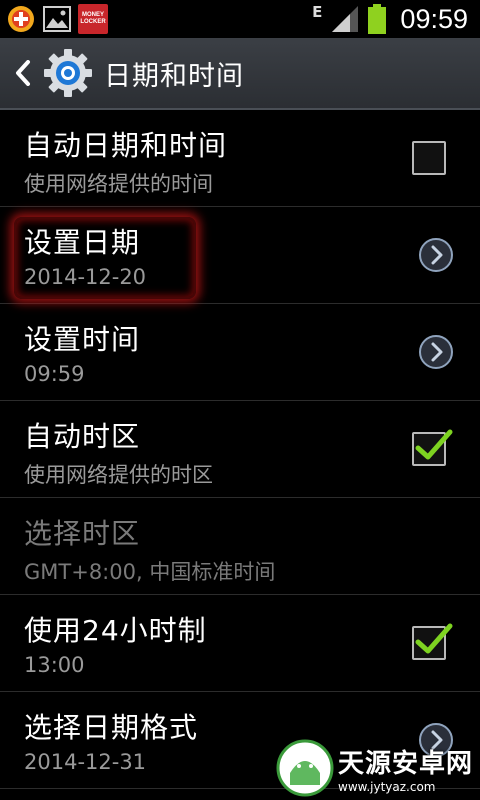  What do you see at coordinates (54, 665) in the screenshot?
I see `setting-subtitle: 13:00` at bounding box center [54, 665].